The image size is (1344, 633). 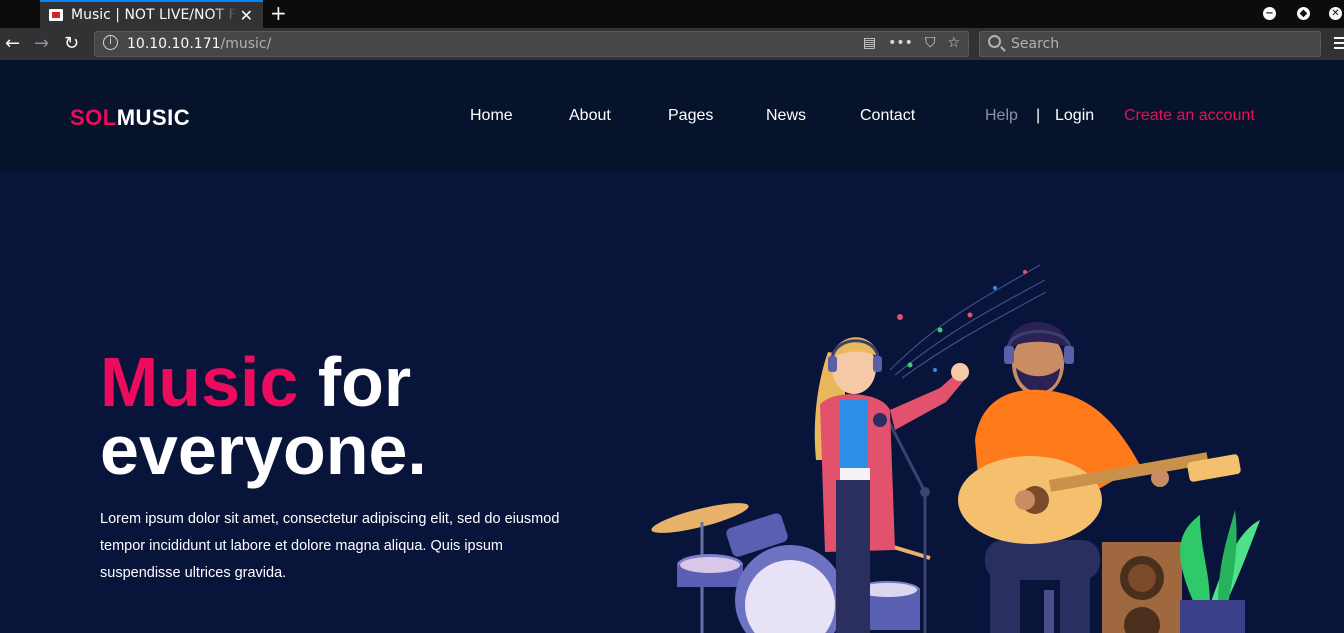 What do you see at coordinates (71, 43) in the screenshot?
I see `reload-icon: ↻` at bounding box center [71, 43].